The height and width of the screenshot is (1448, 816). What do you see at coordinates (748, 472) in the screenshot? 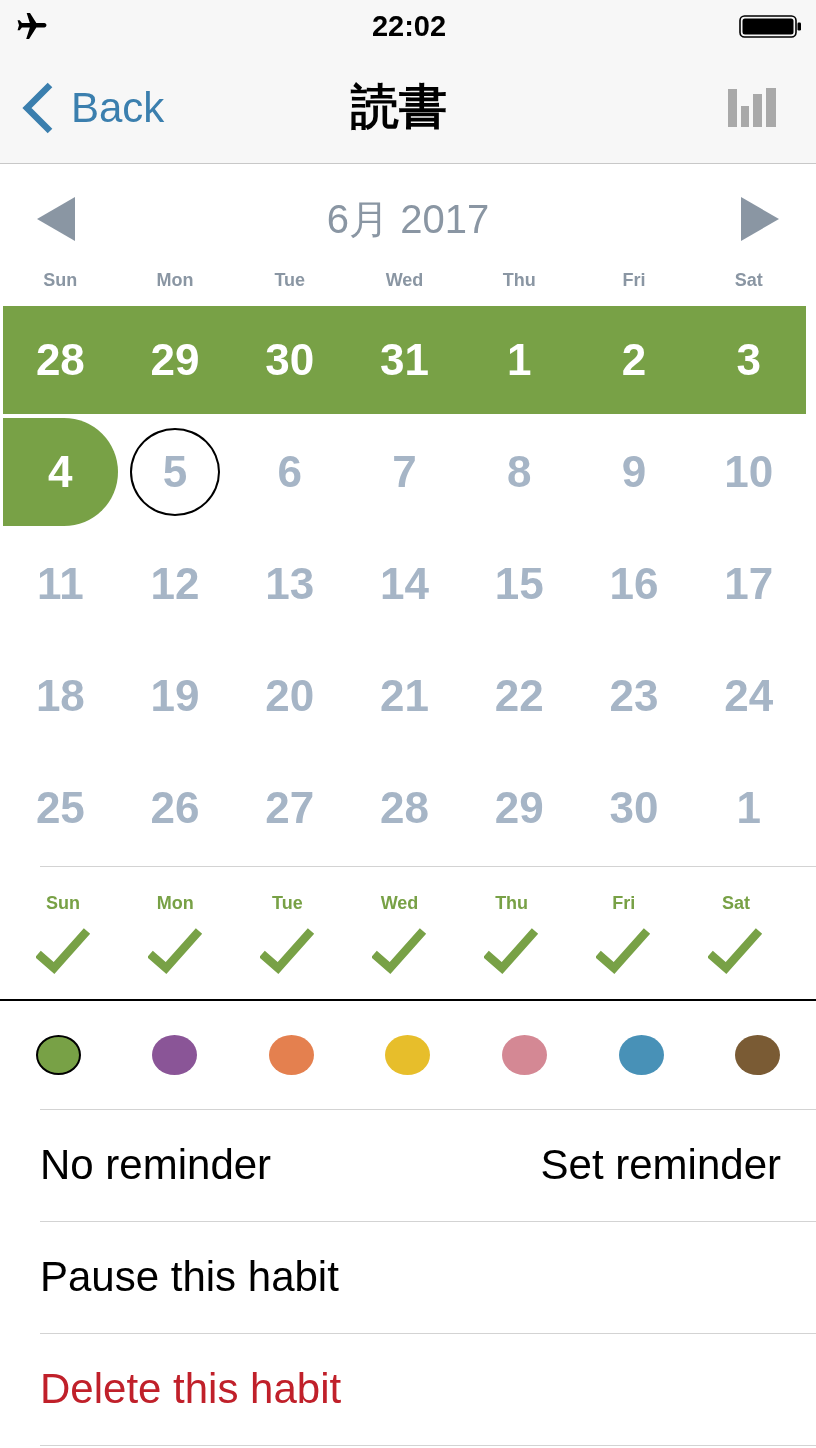
I see `calendar-day: 10` at bounding box center [748, 472].